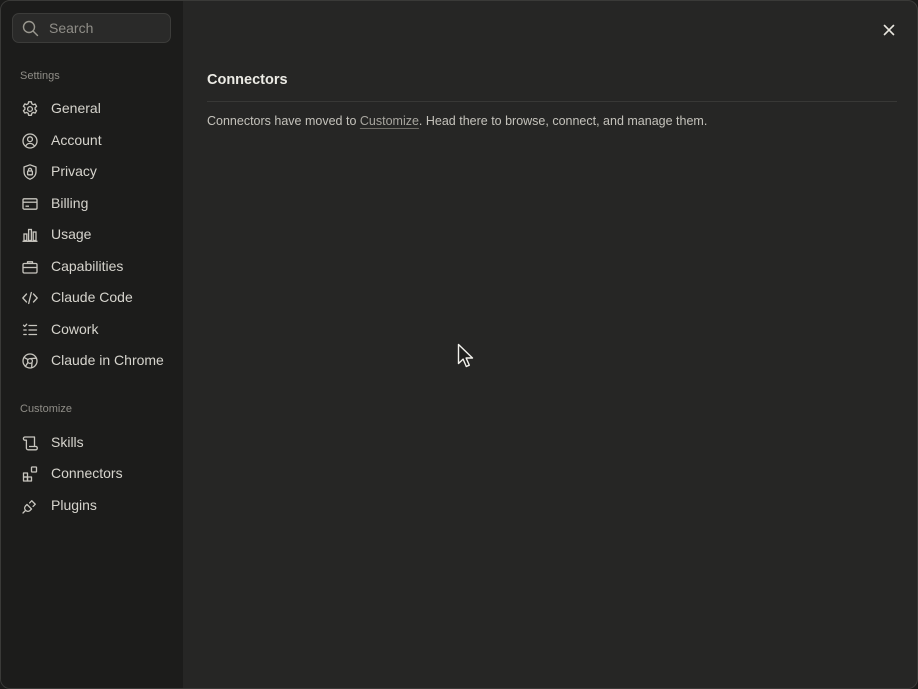 This screenshot has width=918, height=689. I want to click on sidebar-item-cowork: Cowork, so click(93, 330).